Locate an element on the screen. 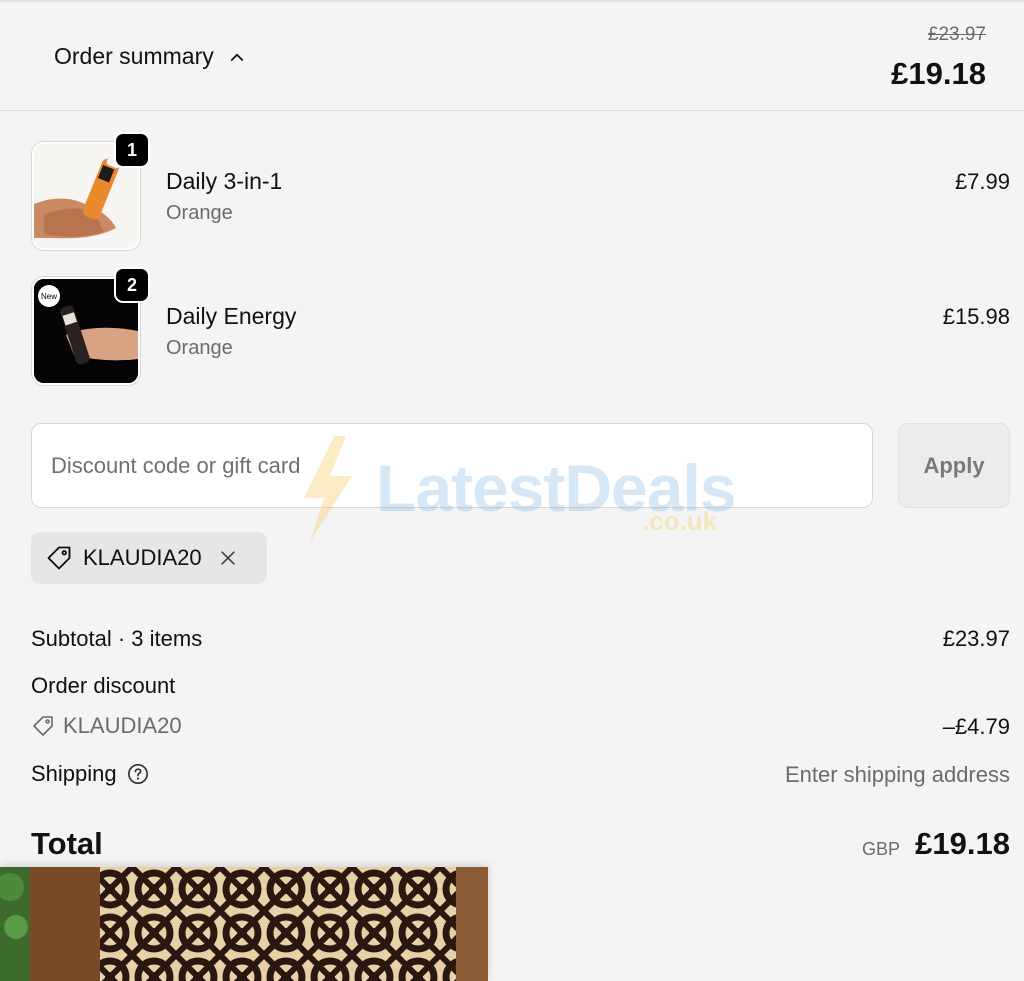  currency-code: GBP is located at coordinates (880, 849).